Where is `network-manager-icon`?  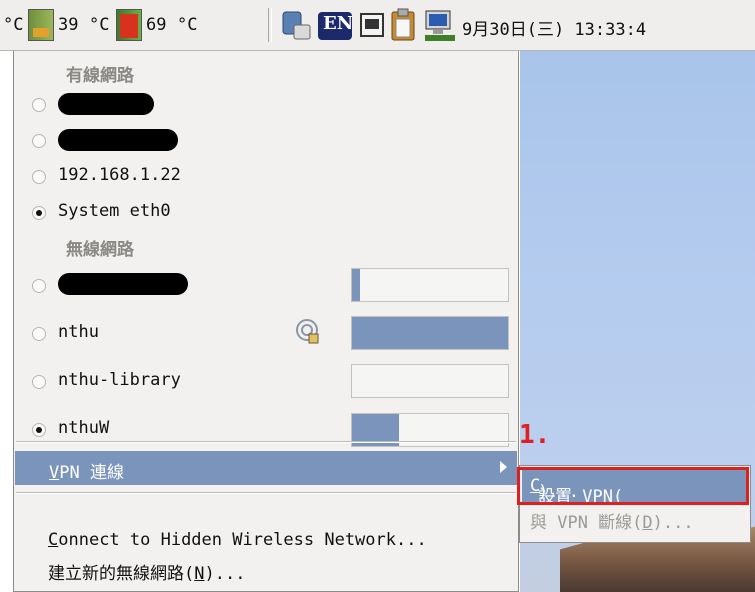
network-manager-icon is located at coordinates (440, 26).